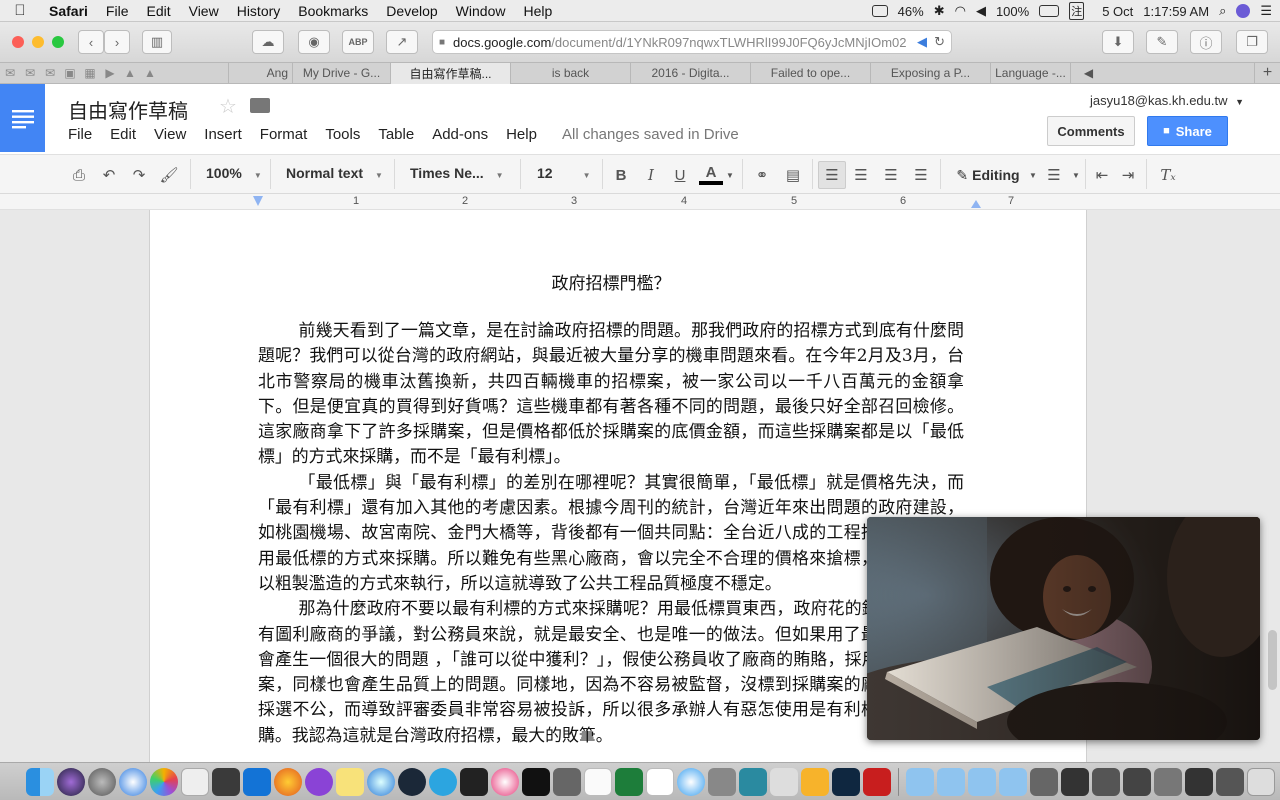 The height and width of the screenshot is (800, 1280). What do you see at coordinates (1267, 73) in the screenshot?
I see `new-tab-button: +` at bounding box center [1267, 73].